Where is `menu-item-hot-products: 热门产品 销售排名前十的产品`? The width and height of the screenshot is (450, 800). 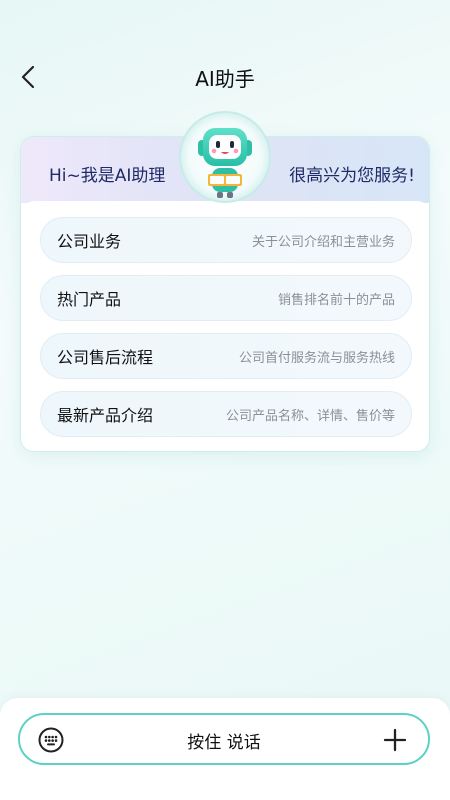
menu-item-hot-products: 热门产品 销售排名前十的产品 is located at coordinates (226, 298).